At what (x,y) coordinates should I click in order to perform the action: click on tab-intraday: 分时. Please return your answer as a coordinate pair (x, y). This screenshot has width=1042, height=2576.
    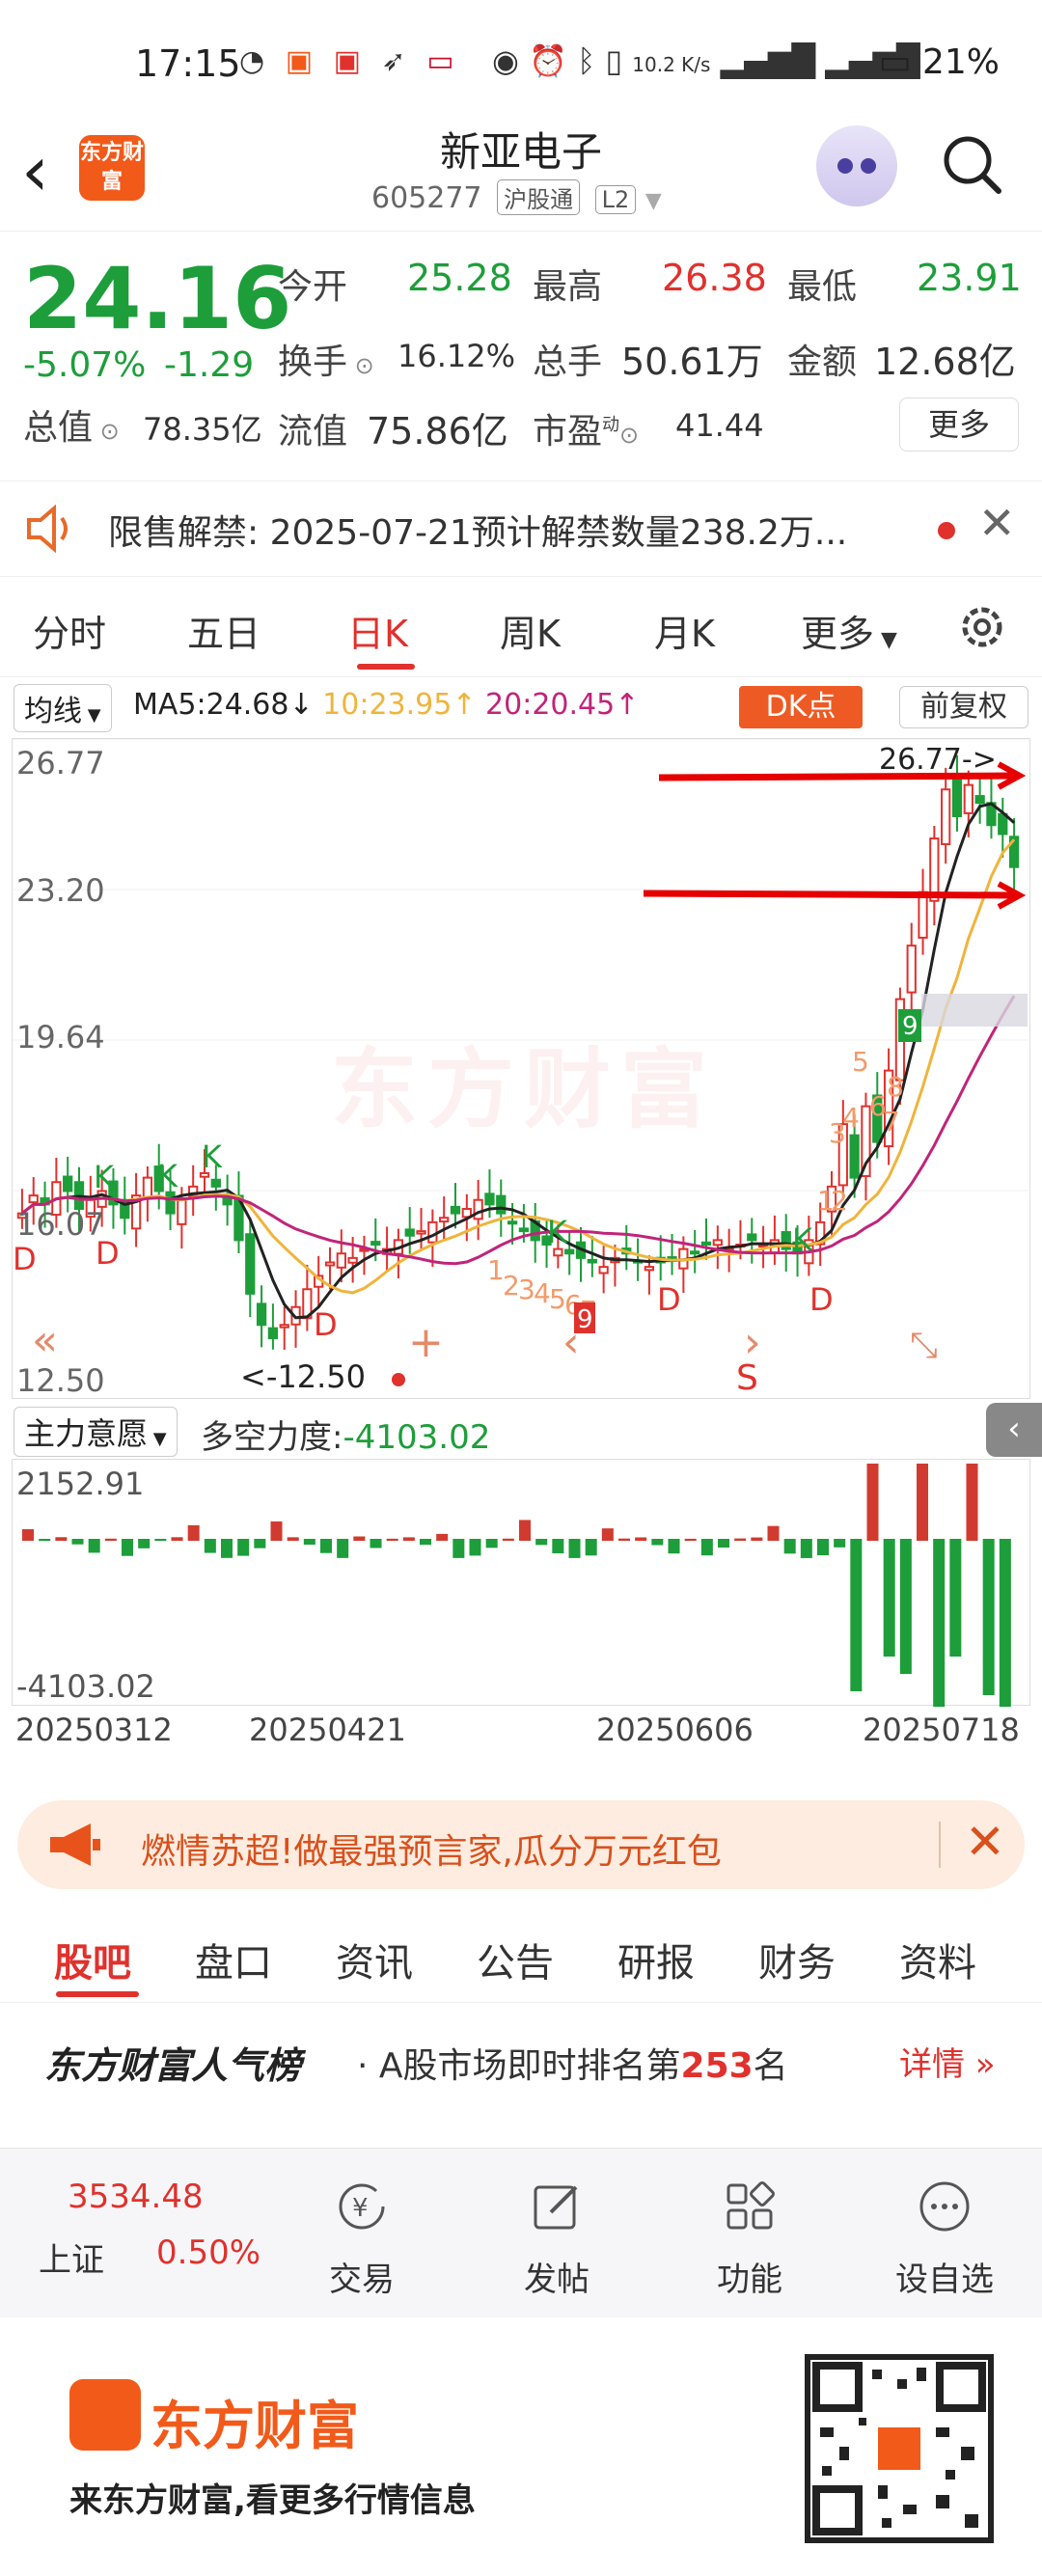
    Looking at the image, I should click on (69, 630).